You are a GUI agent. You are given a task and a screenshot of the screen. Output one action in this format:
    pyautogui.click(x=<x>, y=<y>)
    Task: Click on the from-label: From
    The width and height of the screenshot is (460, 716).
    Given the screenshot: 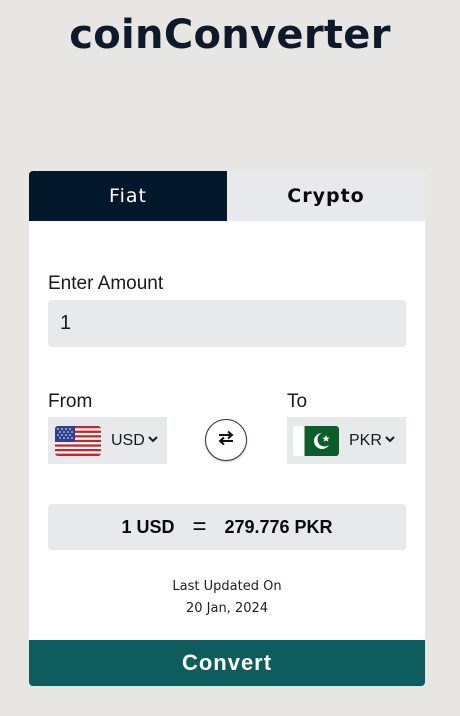 What is the action you would take?
    pyautogui.click(x=70, y=401)
    